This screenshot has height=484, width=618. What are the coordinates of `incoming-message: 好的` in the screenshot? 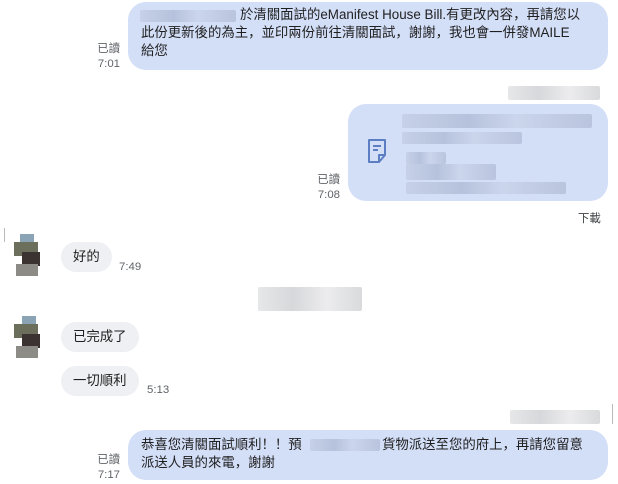 It's located at (86, 257).